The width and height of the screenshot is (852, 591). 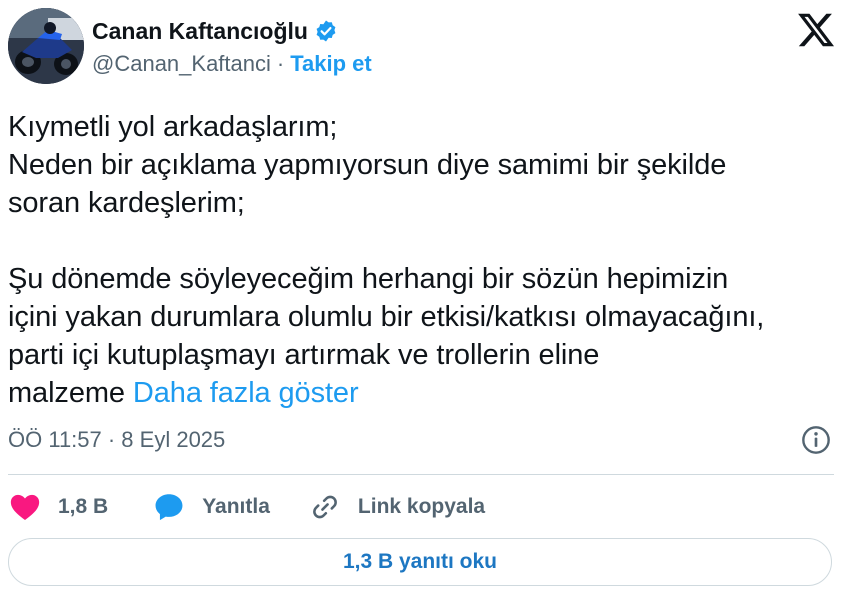 What do you see at coordinates (331, 64) in the screenshot?
I see `follow-button: Takip et` at bounding box center [331, 64].